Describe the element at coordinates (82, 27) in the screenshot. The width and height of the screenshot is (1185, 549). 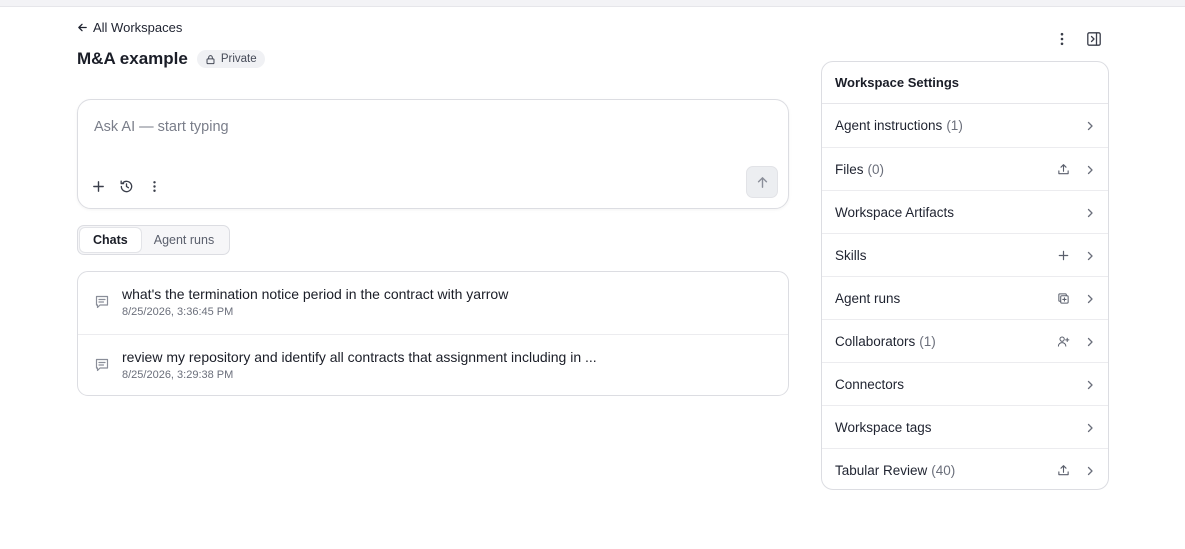
I see `arrow-left-icon` at that location.